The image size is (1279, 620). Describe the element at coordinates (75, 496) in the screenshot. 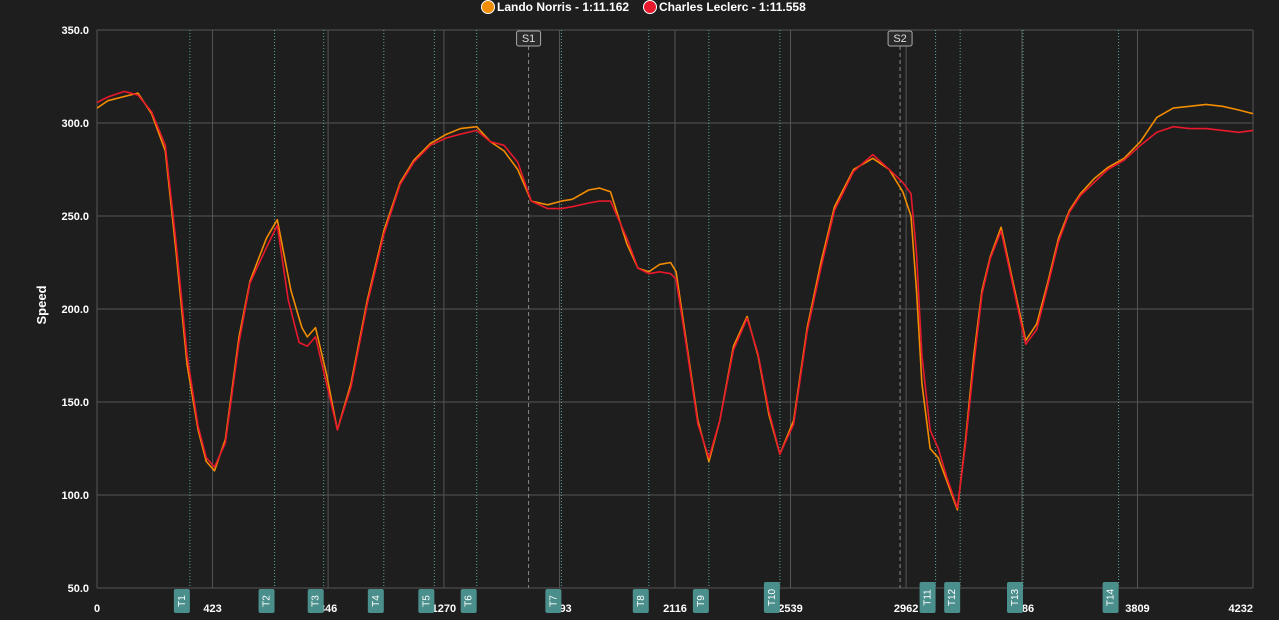

I see `y-tick-label: 100.0` at that location.